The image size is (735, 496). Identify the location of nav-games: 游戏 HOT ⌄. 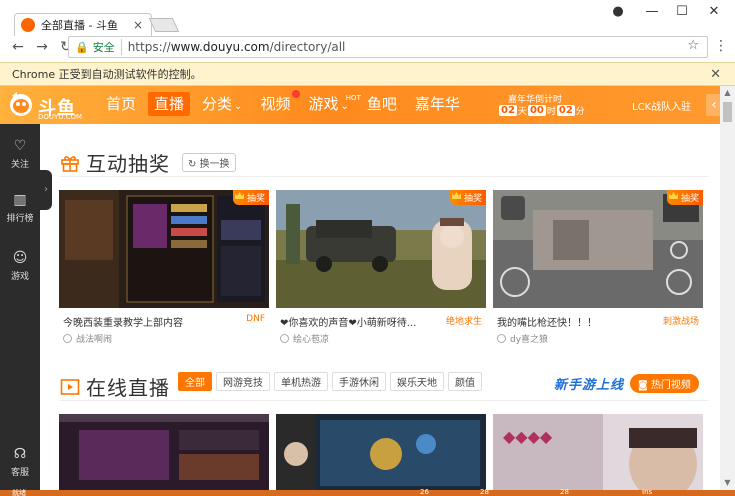
(331, 104).